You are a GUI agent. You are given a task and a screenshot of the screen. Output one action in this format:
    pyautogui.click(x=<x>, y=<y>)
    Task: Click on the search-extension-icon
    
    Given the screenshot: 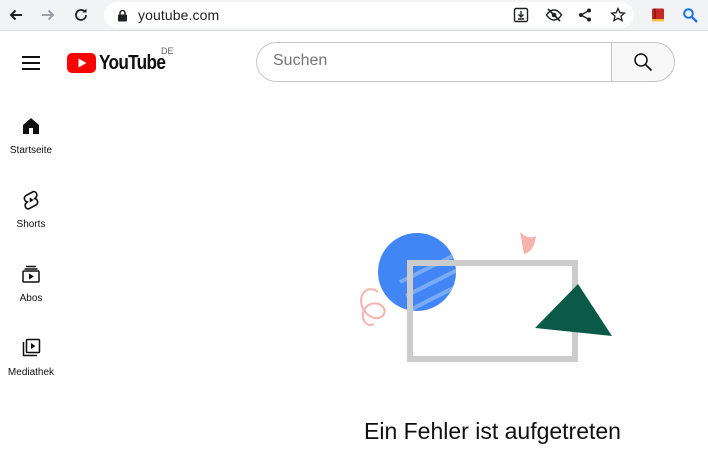 What is the action you would take?
    pyautogui.click(x=690, y=15)
    